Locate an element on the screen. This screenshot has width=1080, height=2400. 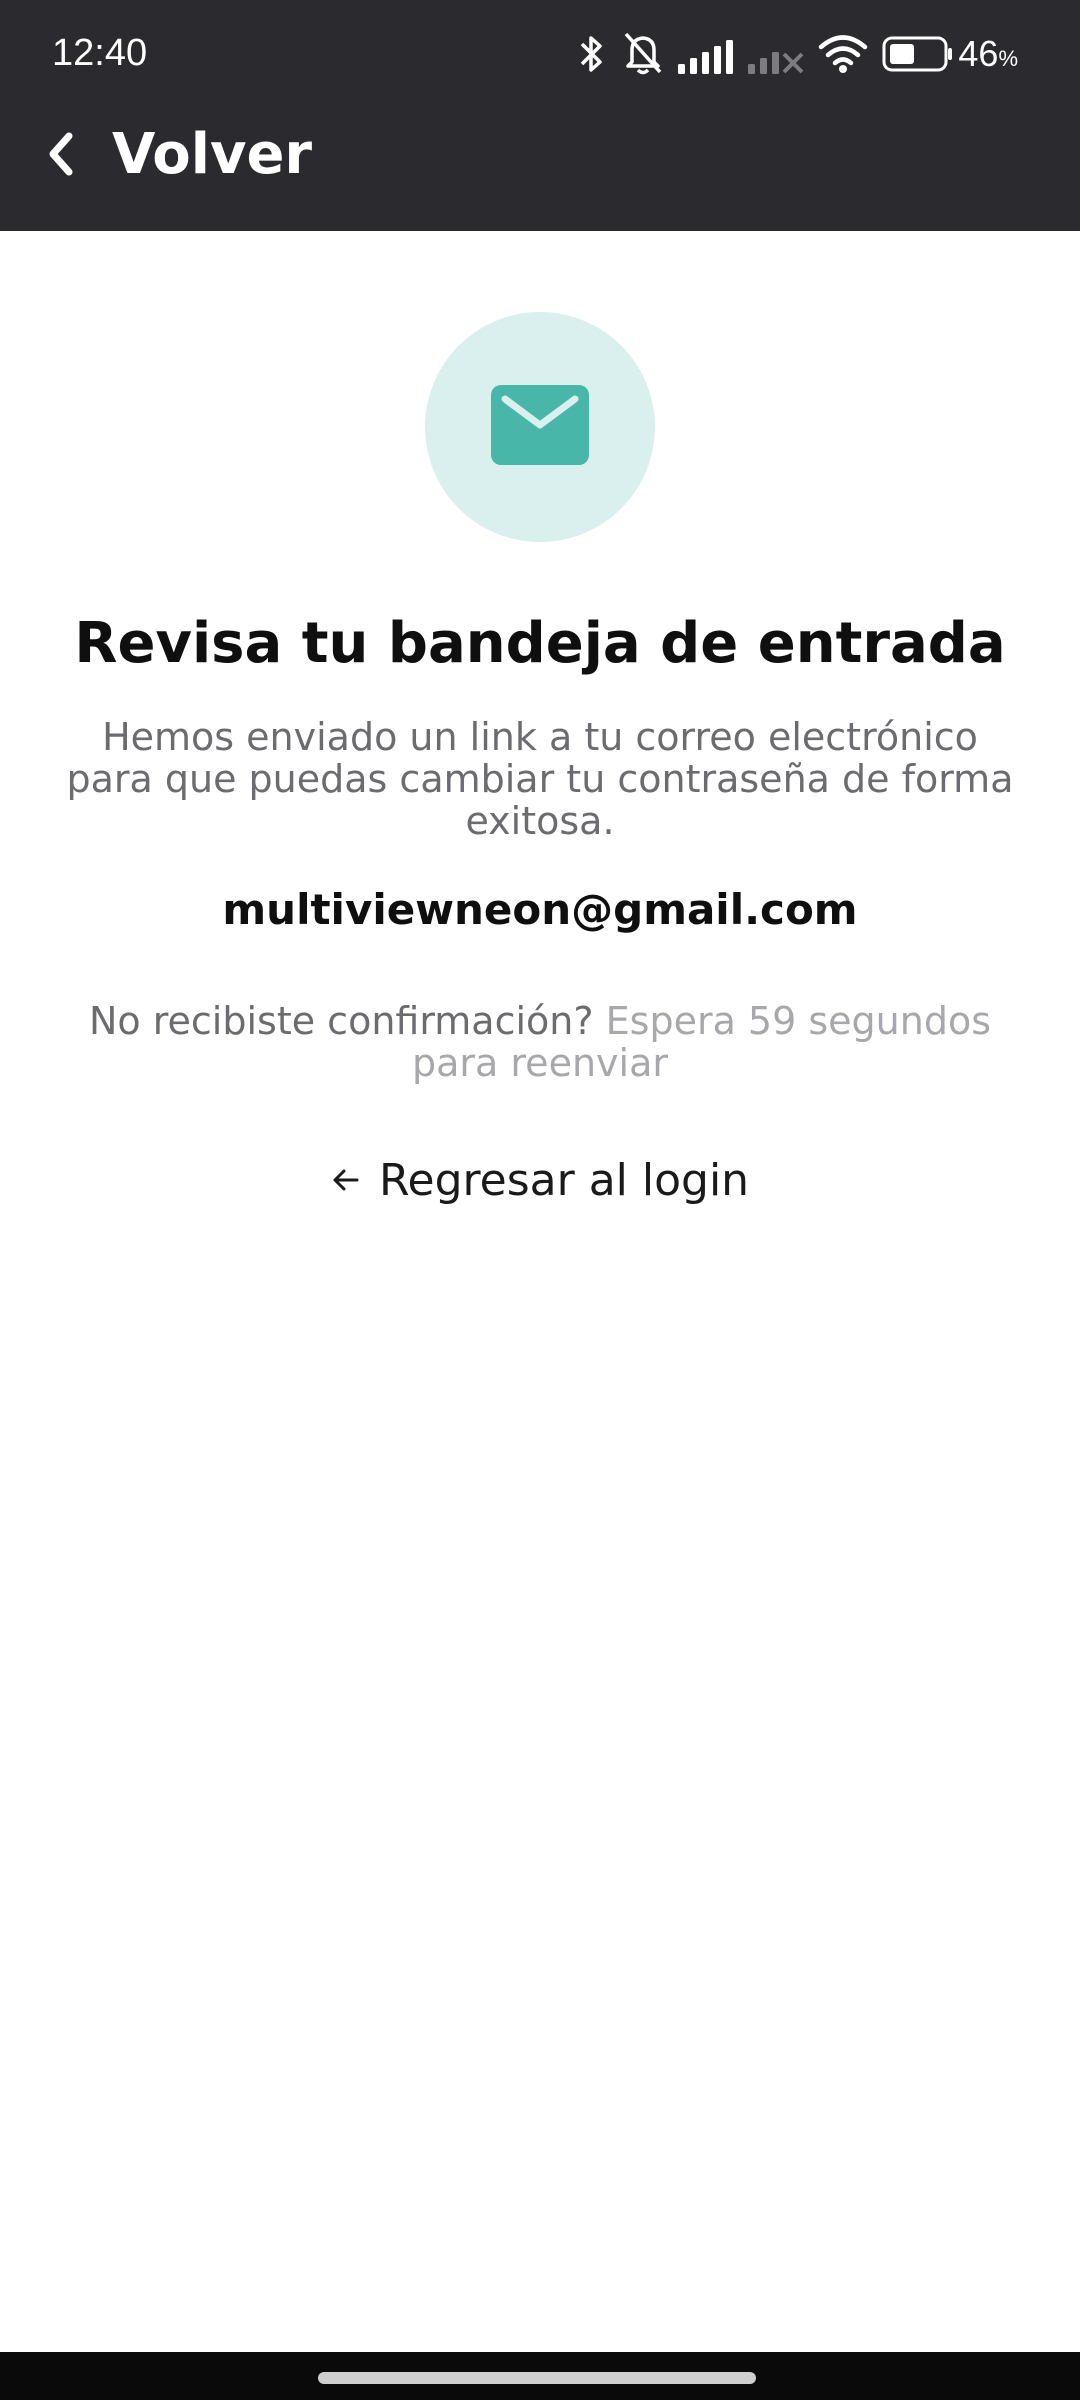
page-title: Revisa tu bandeja de entrada is located at coordinates (540, 643).